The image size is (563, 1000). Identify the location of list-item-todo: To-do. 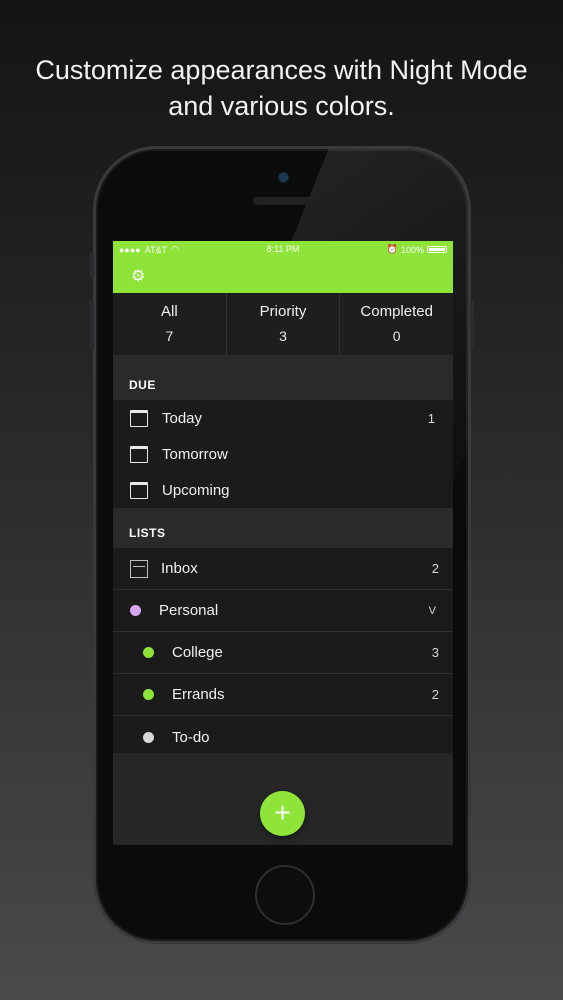
(283, 737).